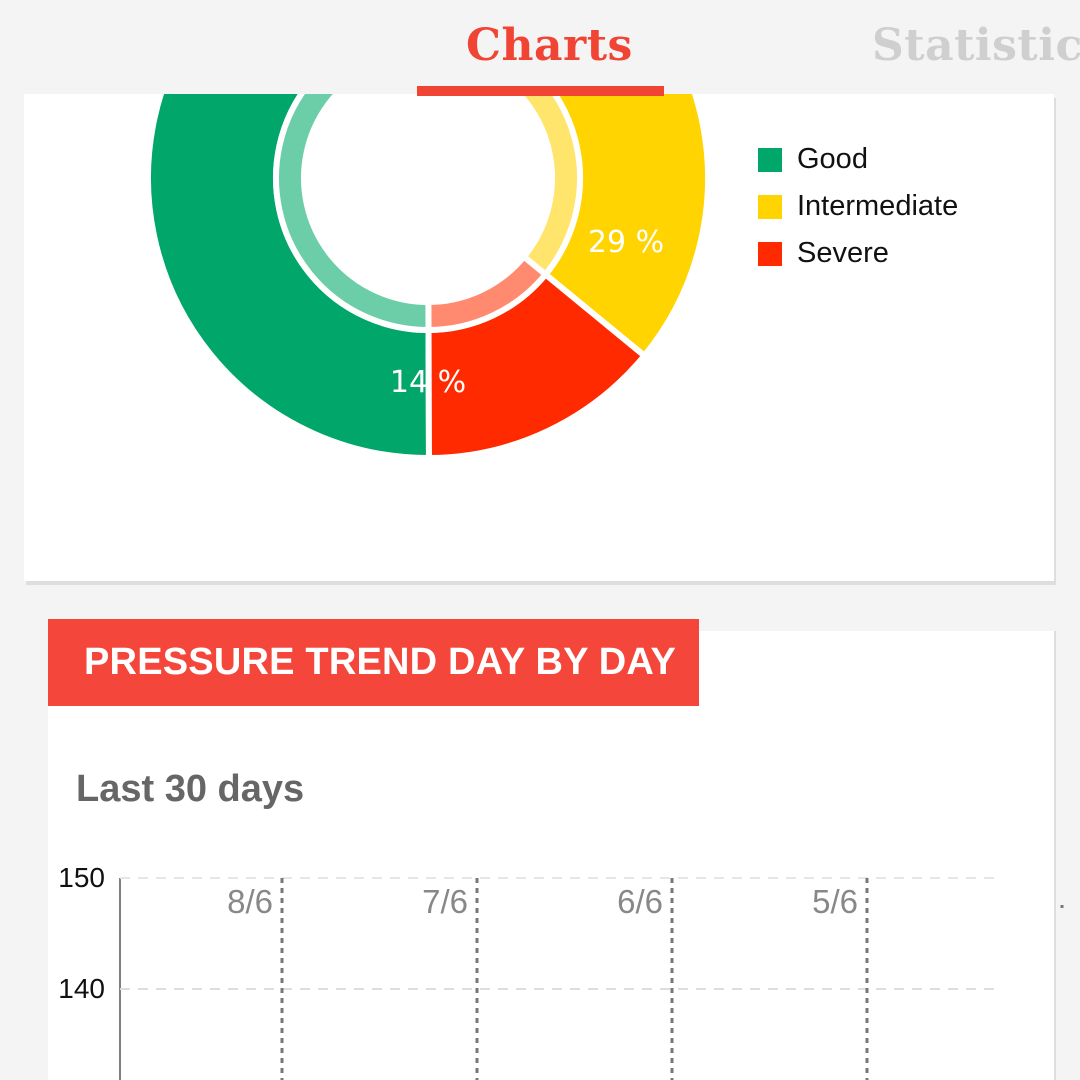 The image size is (1080, 1080). I want to click on tab-statistics: Statistics, so click(976, 45).